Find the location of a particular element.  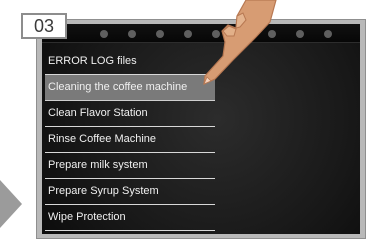

pointing-hand-icon is located at coordinates (240, 42).